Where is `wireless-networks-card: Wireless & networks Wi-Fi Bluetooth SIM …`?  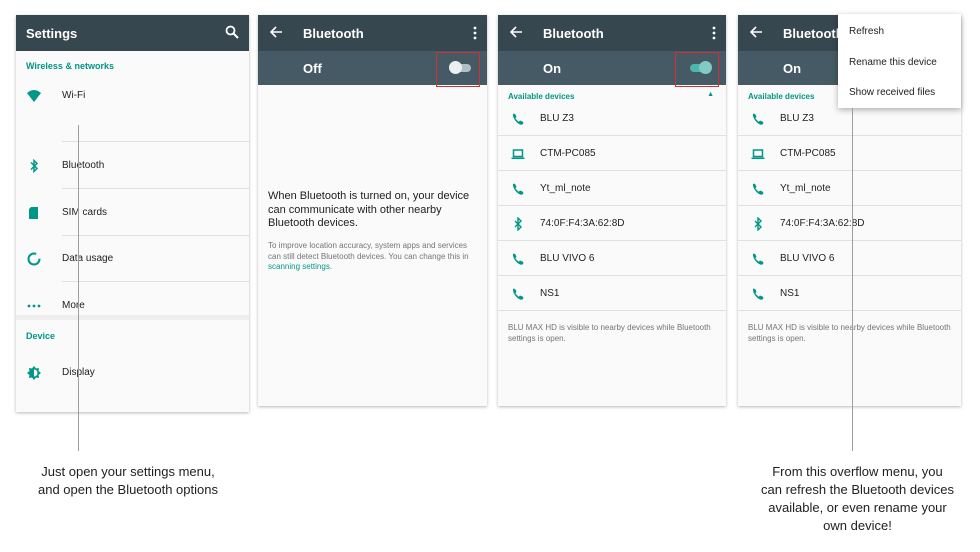
wireless-networks-card: Wireless & networks Wi-Fi Bluetooth SIM … is located at coordinates (132, 183).